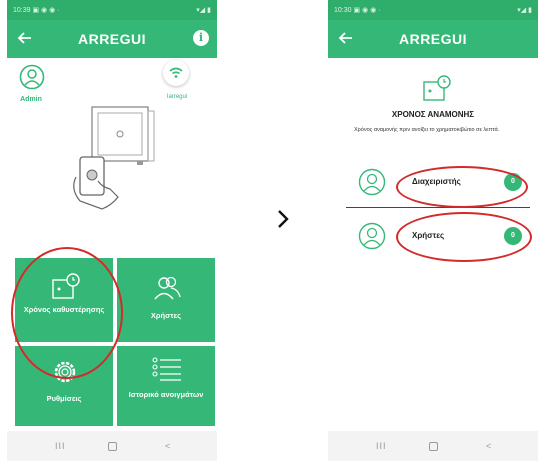 This screenshot has height=461, width=541. What do you see at coordinates (464, 237) in the screenshot?
I see `highlight-oval-users` at bounding box center [464, 237].